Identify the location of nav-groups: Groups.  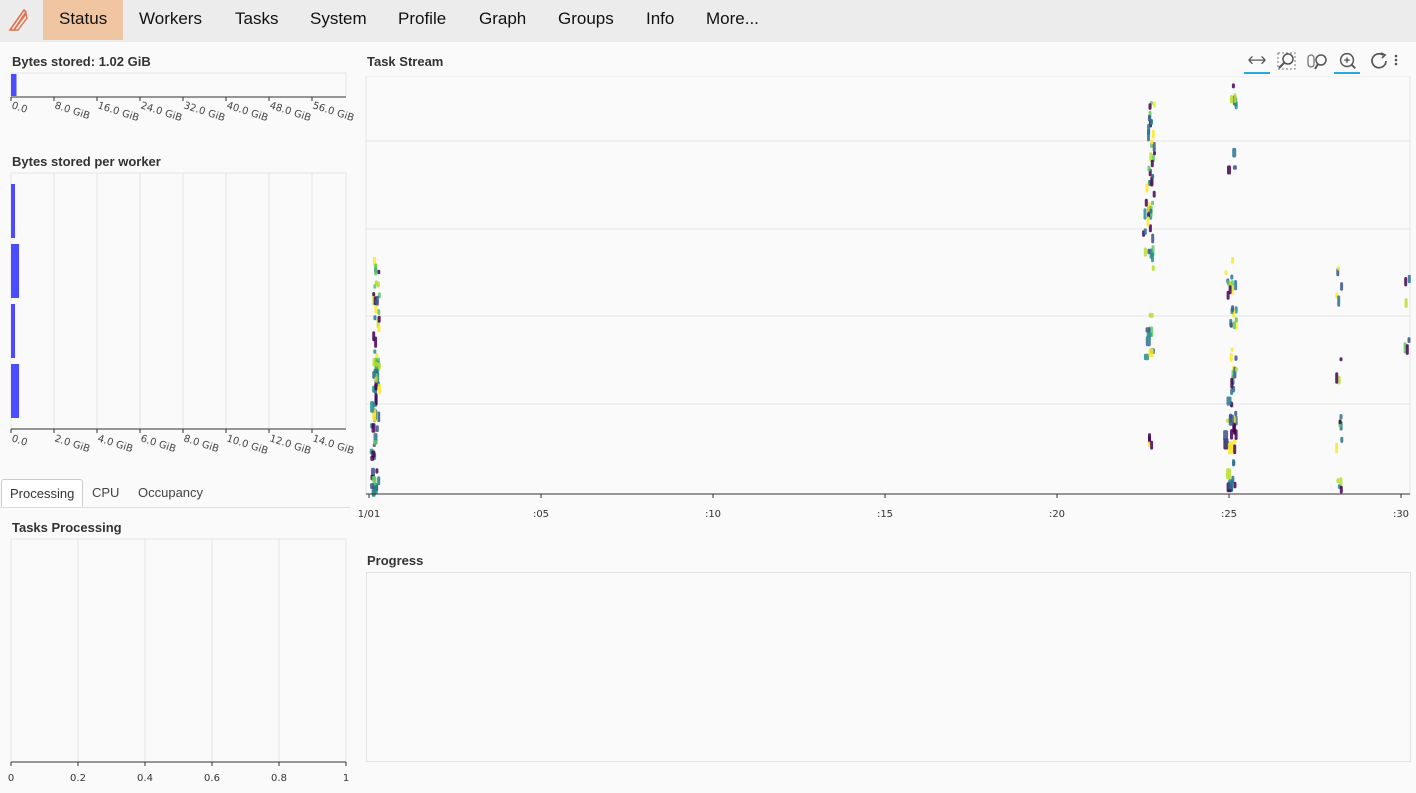
(586, 20).